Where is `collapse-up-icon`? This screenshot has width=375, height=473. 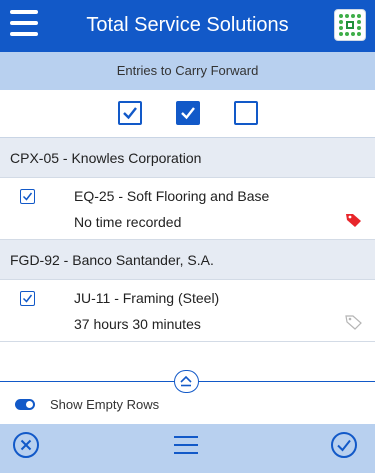
collapse-up-icon is located at coordinates (186, 381).